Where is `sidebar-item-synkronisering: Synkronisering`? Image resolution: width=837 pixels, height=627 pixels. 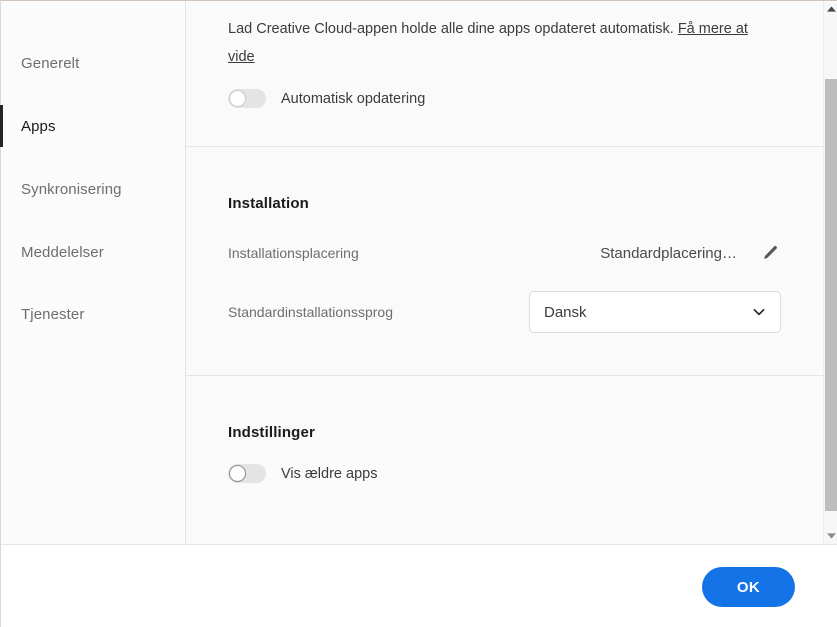
sidebar-item-synkronisering: Synkronisering is located at coordinates (93, 189).